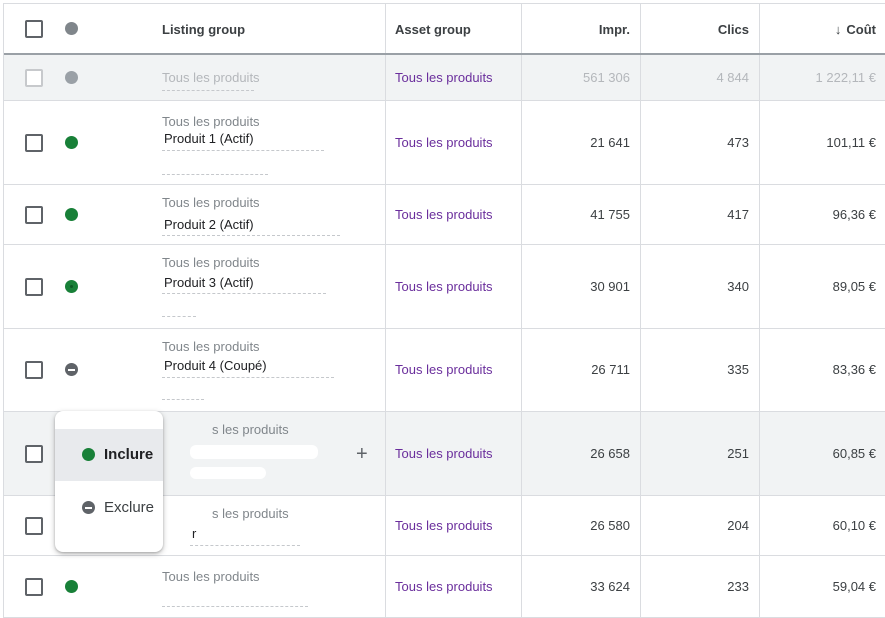  I want to click on listing-group-name: Produit 3 (Actif), so click(209, 282).